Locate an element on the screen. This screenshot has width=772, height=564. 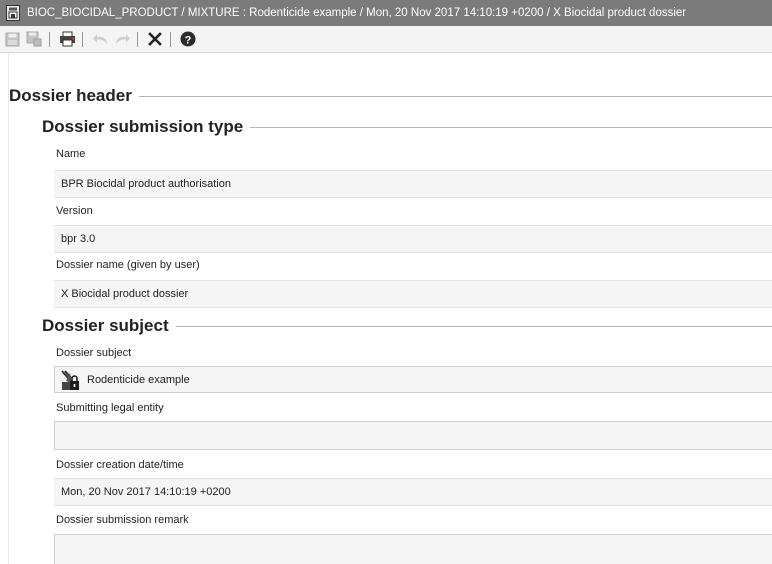
subsection-title: Dossier submission type is located at coordinates (143, 126).